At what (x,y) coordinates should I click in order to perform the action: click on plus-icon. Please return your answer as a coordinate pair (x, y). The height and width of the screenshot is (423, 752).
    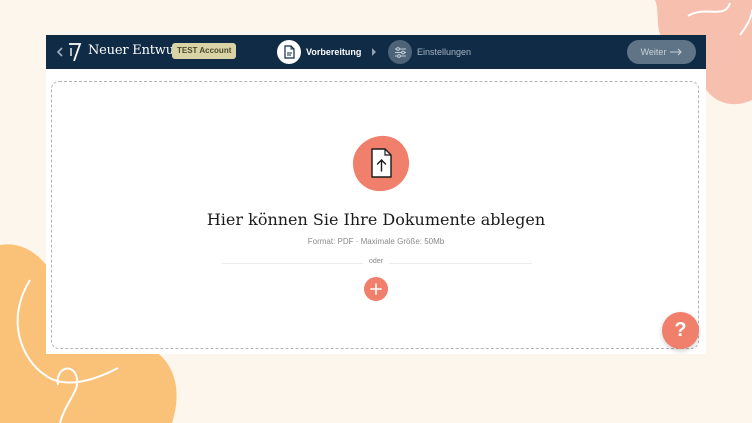
    Looking at the image, I should click on (376, 289).